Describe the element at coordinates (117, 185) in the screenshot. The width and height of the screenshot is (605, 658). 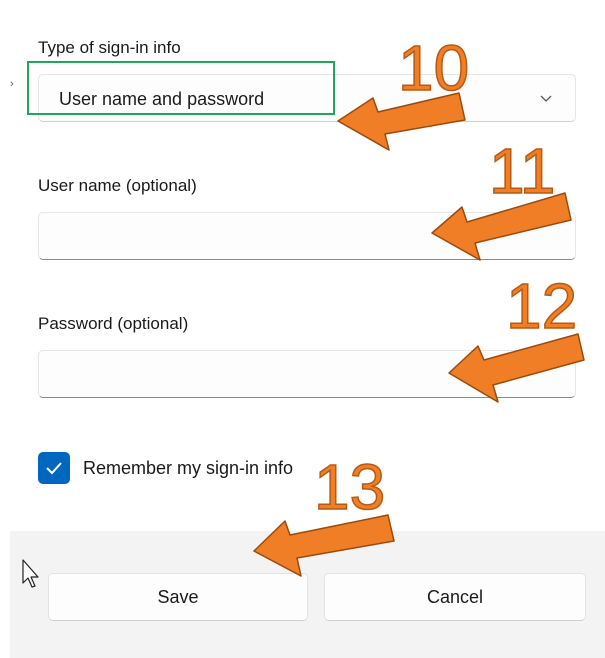
I see `username-label: User name (optional)` at that location.